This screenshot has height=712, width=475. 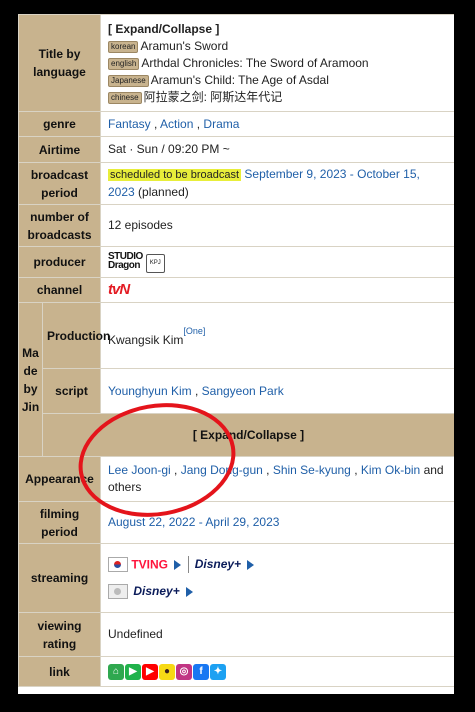 I want to click on producer-header: producer, so click(x=59, y=262).